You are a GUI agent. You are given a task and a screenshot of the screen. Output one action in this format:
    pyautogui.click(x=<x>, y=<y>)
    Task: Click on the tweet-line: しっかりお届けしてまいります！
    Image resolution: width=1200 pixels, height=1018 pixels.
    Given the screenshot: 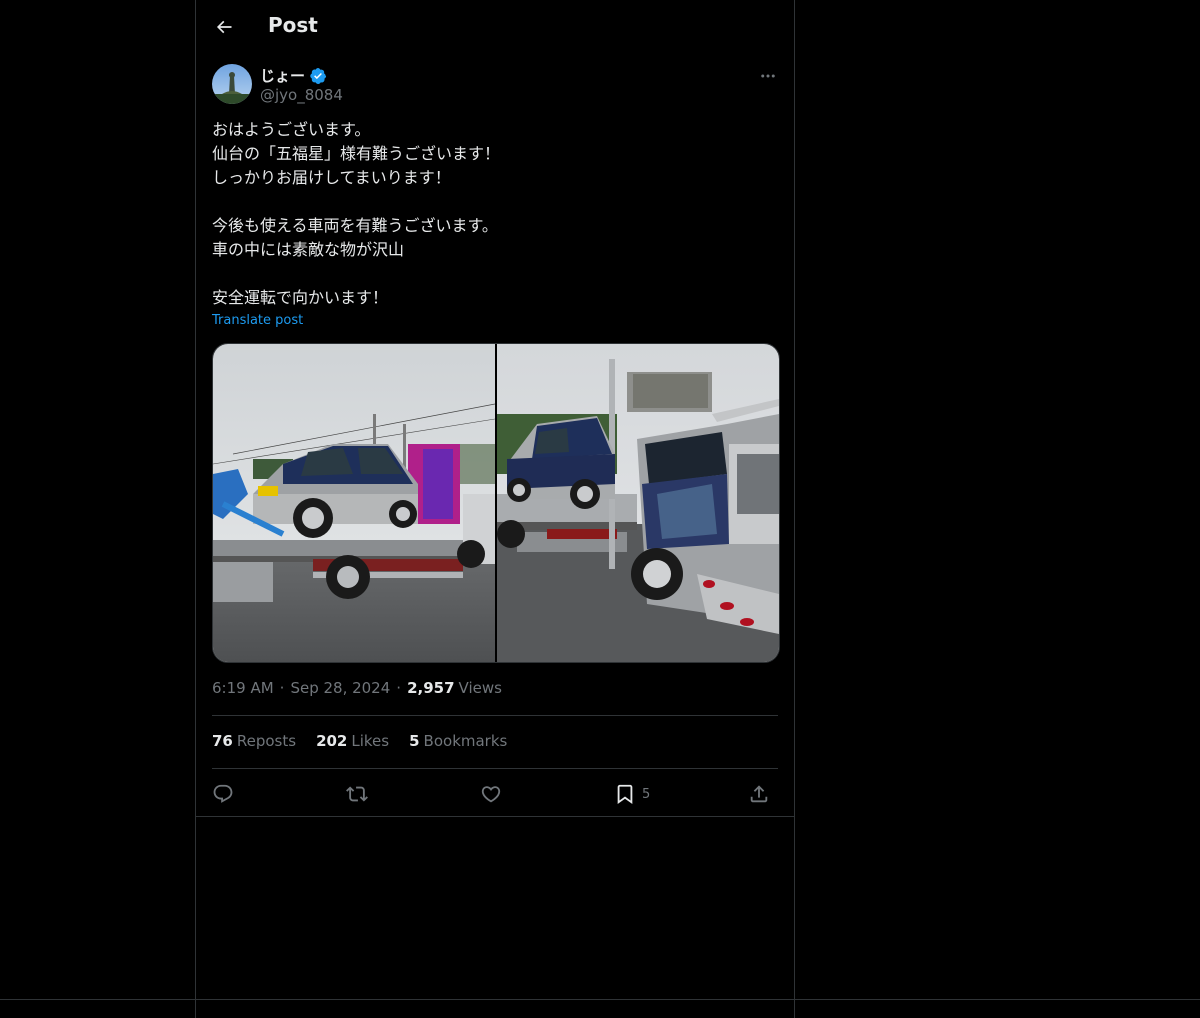 What is the action you would take?
    pyautogui.click(x=331, y=177)
    